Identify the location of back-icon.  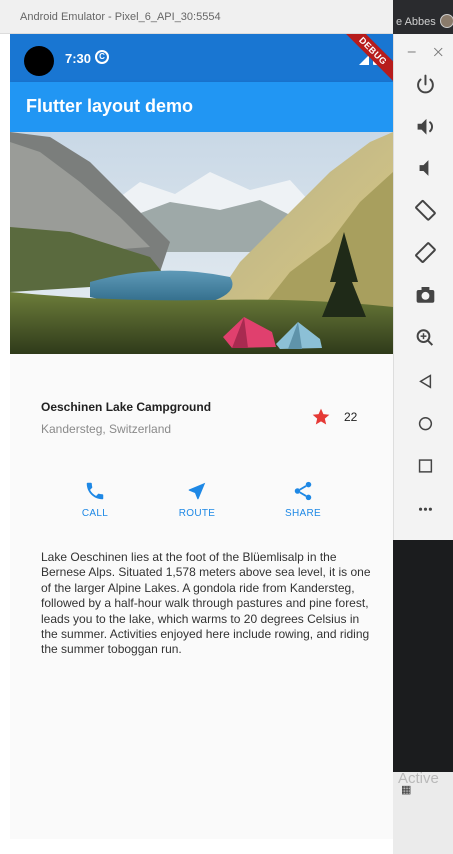
(425, 381).